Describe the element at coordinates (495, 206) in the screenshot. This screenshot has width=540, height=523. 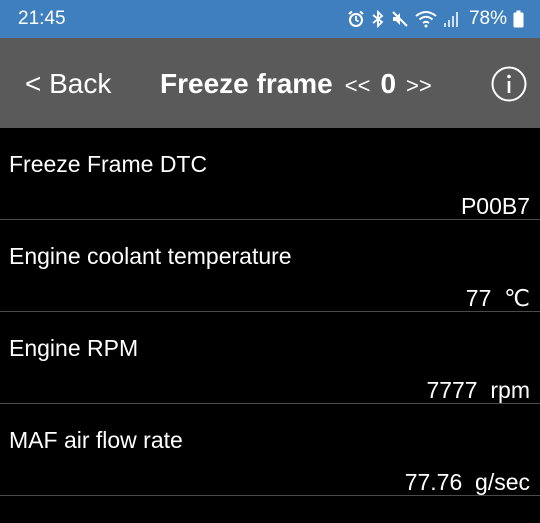
I see `item-value: P00B7` at that location.